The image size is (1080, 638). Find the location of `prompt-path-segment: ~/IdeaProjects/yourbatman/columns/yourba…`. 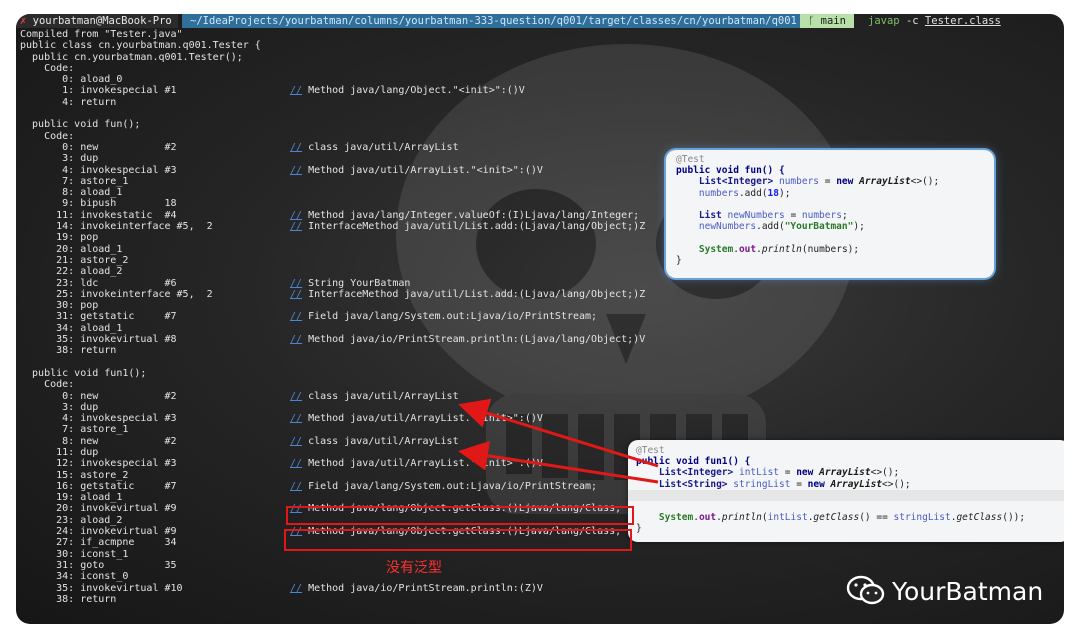

prompt-path-segment: ~/IdeaProjects/yourbatman/columns/yourba… is located at coordinates (493, 21).